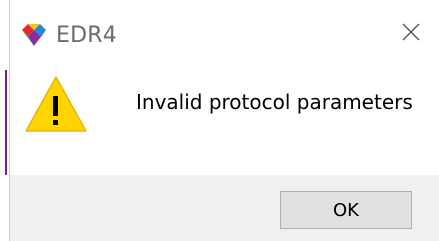 The image size is (439, 241). Describe the element at coordinates (86, 35) in the screenshot. I see `window-title: EDR4` at that location.